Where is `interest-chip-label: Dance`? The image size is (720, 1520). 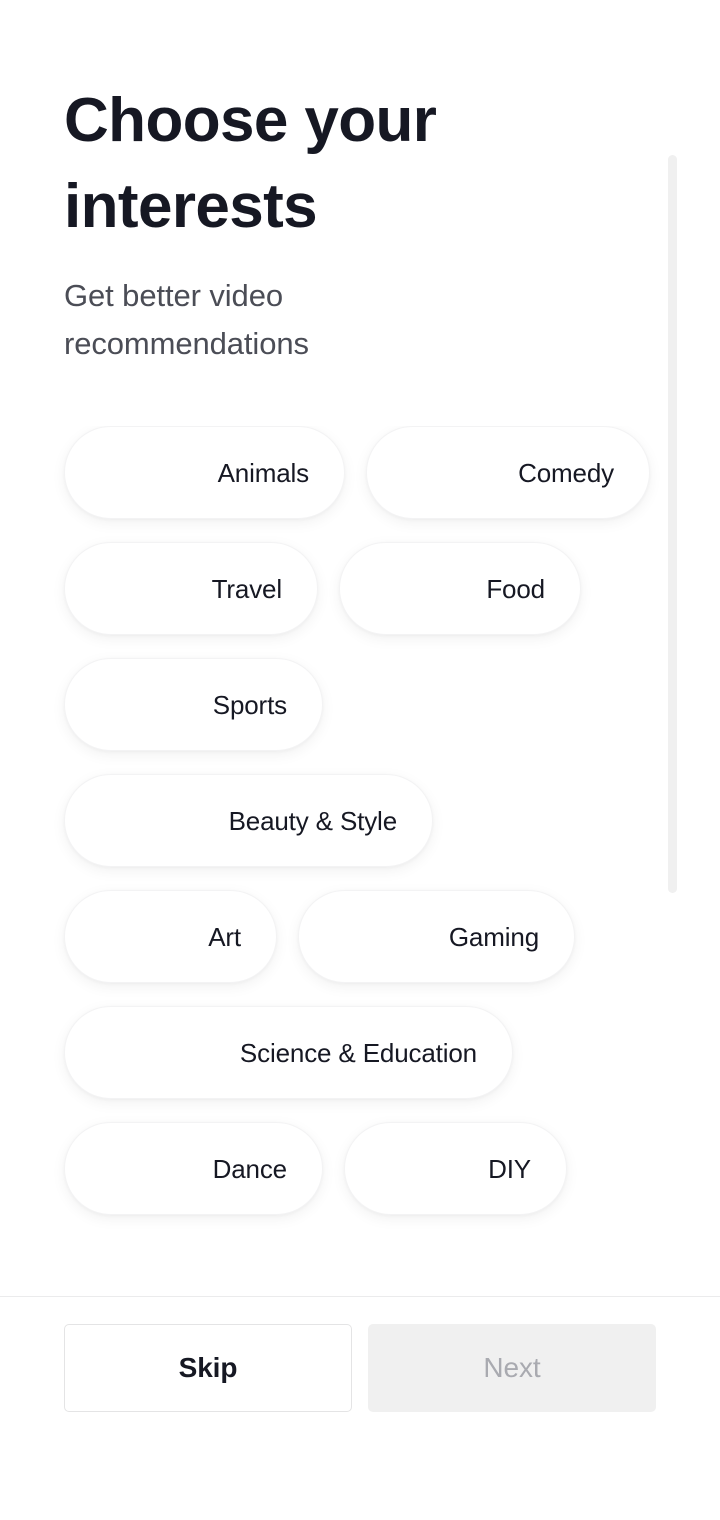
interest-chip-label: Dance is located at coordinates (250, 1168).